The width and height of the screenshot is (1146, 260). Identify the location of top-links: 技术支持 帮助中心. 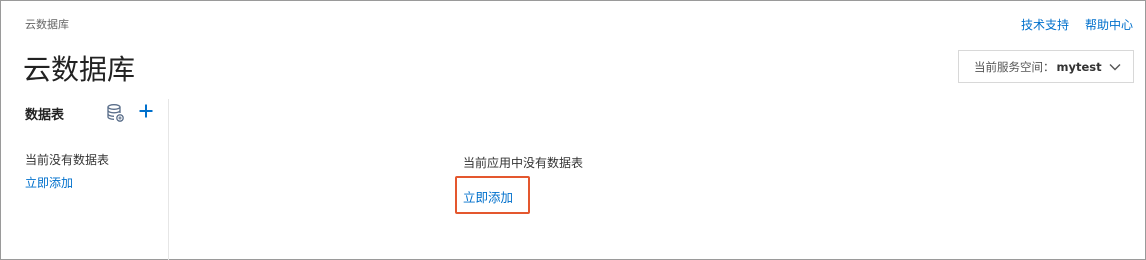
(1077, 24).